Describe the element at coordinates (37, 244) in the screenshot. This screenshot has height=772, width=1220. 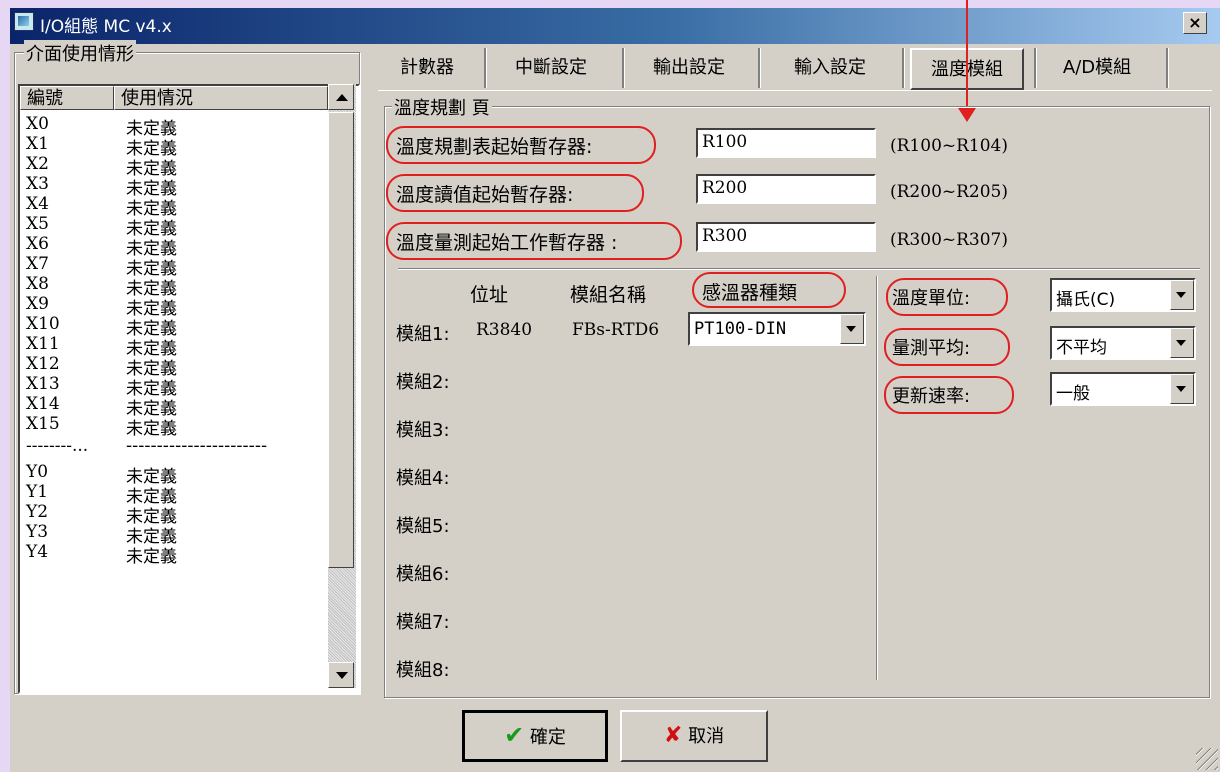
I see `row-code: X6` at that location.